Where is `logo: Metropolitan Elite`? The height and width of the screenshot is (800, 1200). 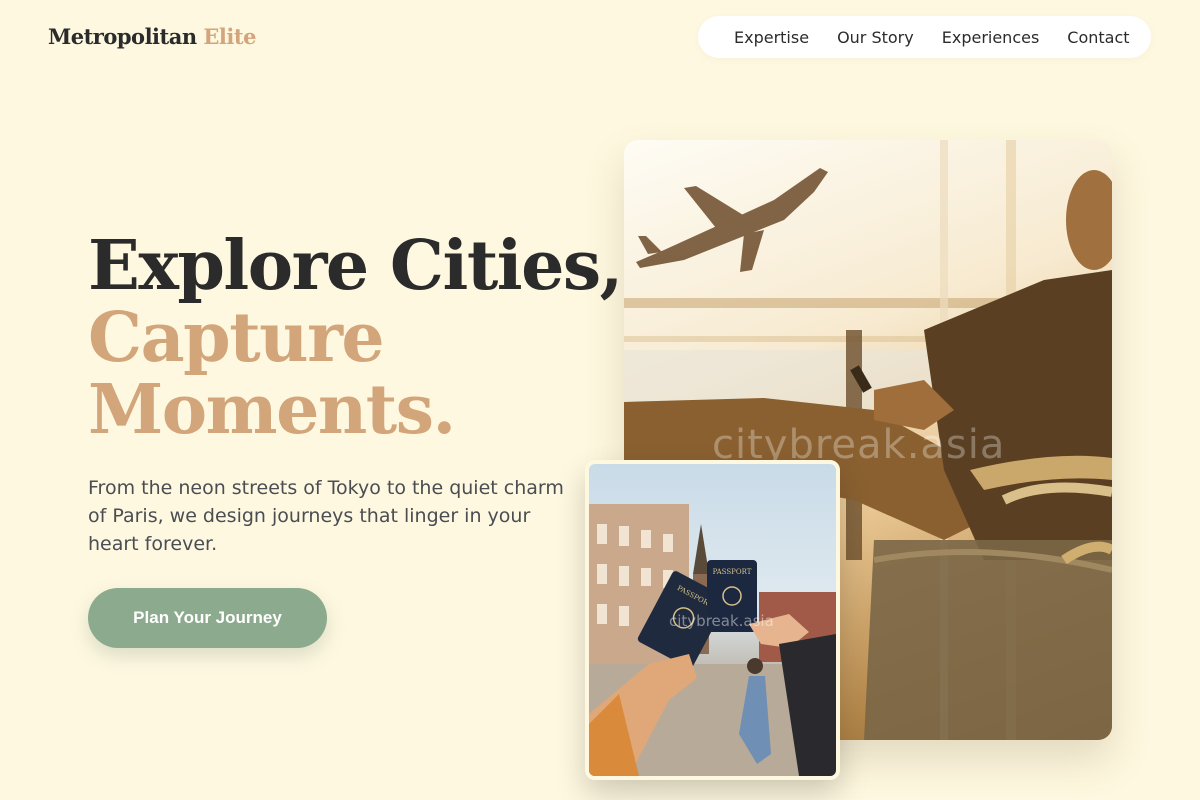
logo: Metropolitan Elite is located at coordinates (152, 36).